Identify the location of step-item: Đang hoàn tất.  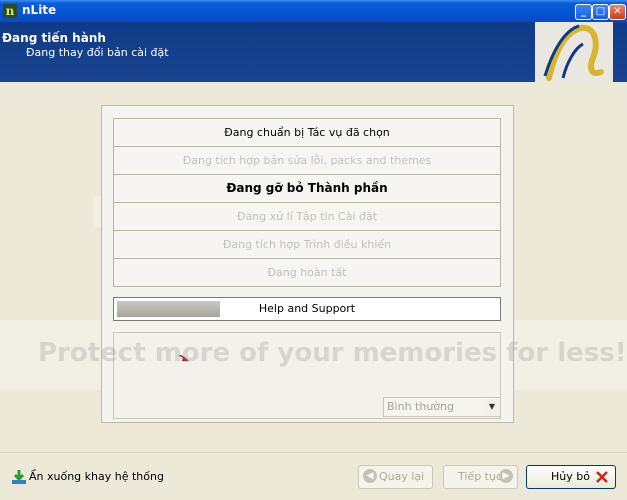
(307, 272).